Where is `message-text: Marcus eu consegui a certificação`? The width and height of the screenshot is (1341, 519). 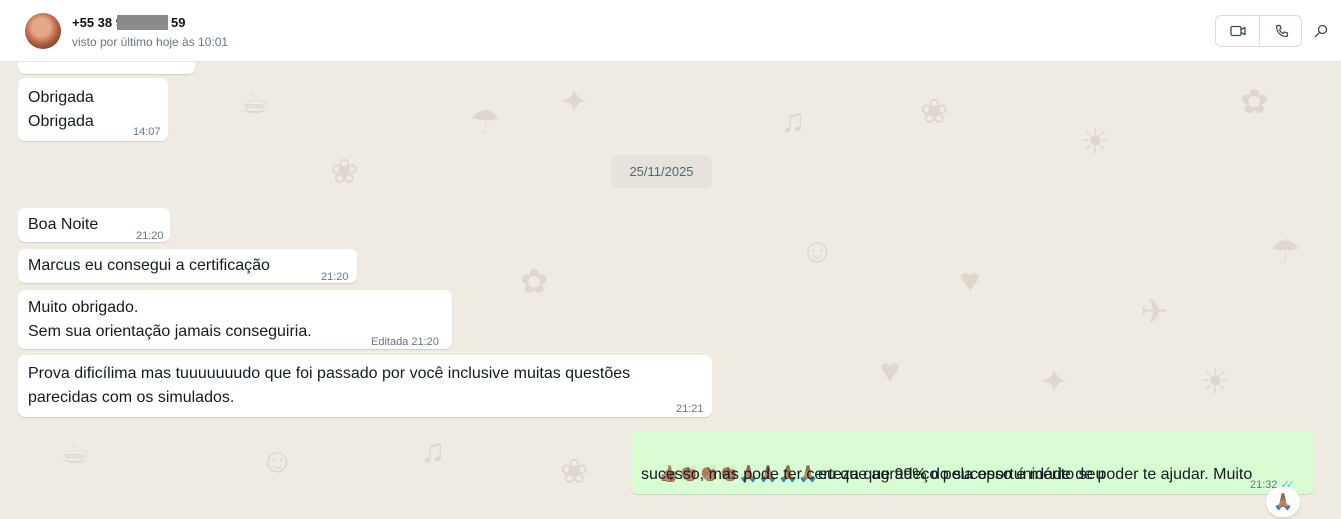 message-text: Marcus eu consegui a certificação is located at coordinates (149, 265).